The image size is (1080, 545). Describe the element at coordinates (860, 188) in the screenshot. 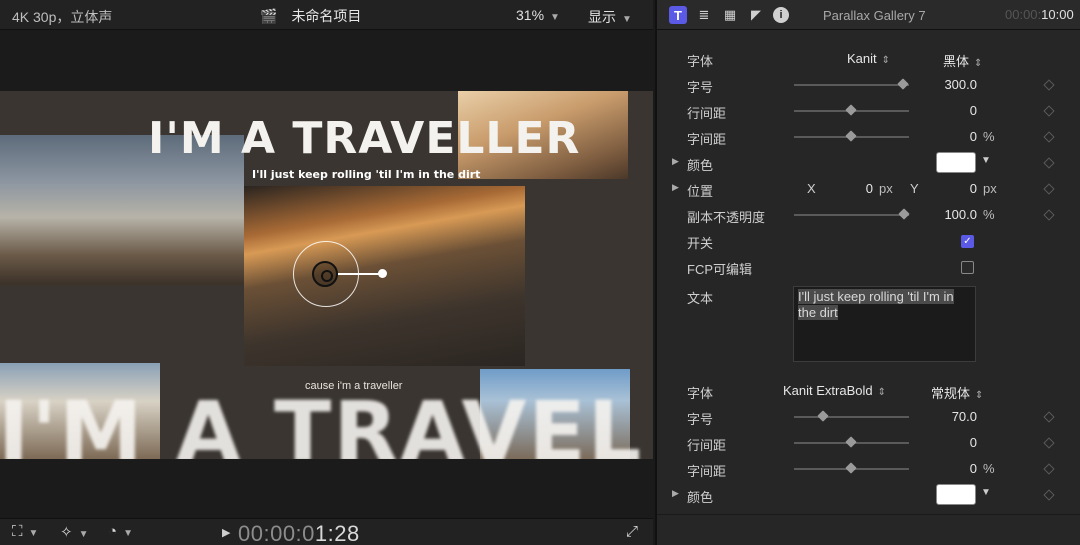

I see `x-value: 0` at that location.